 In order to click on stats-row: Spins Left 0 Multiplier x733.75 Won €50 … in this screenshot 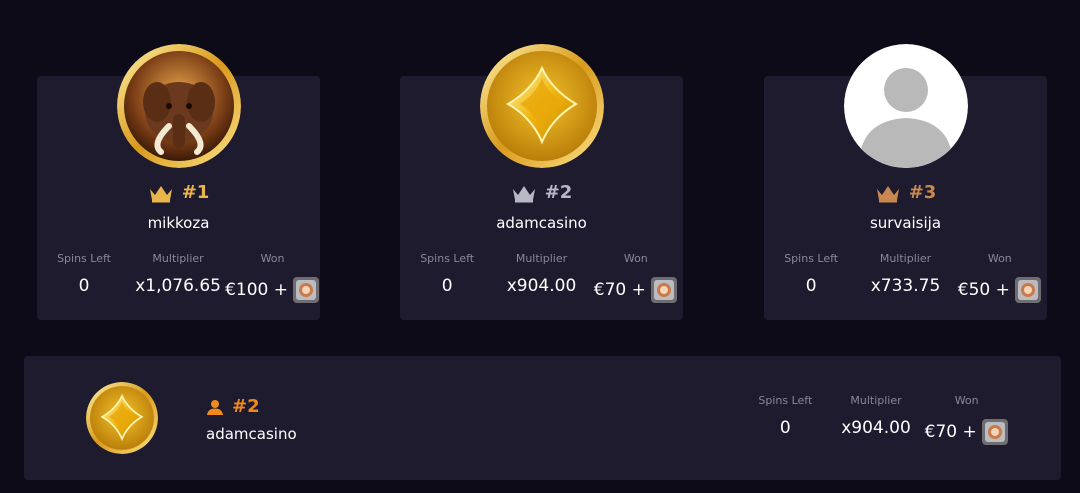, I will do `click(905, 278)`.